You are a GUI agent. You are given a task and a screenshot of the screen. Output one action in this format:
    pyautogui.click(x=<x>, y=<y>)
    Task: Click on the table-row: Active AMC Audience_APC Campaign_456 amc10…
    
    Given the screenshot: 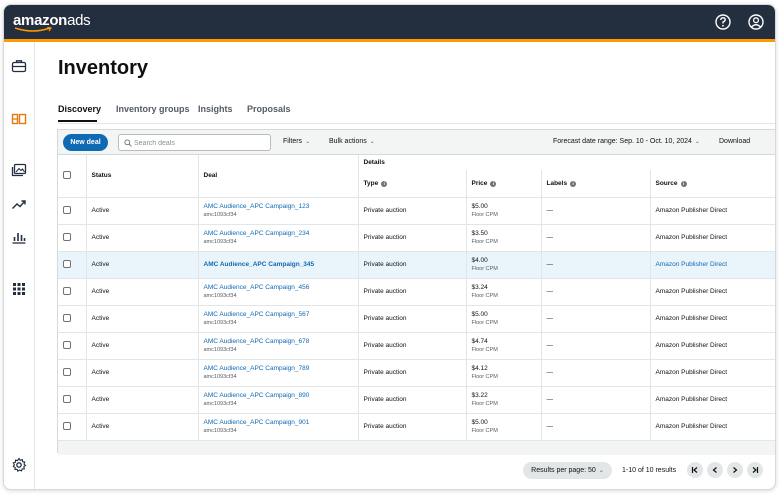 What is the action you would take?
    pyautogui.click(x=416, y=292)
    